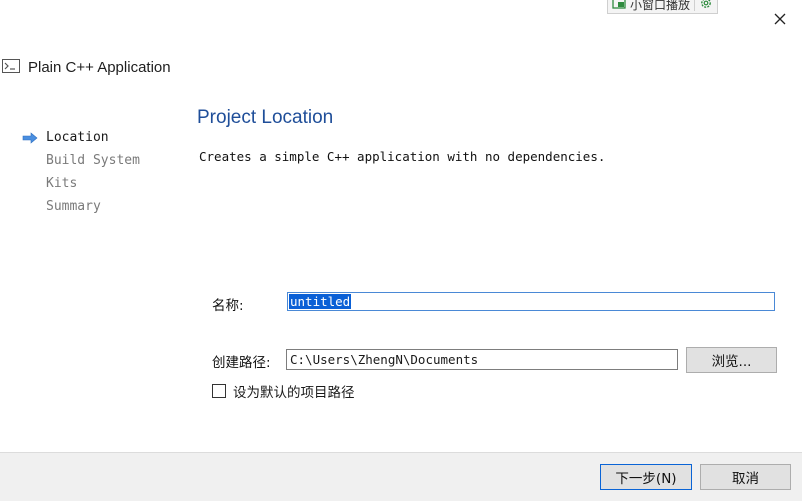 The width and height of the screenshot is (802, 501). I want to click on default-path-label: 设为默认的项目路径, so click(294, 391).